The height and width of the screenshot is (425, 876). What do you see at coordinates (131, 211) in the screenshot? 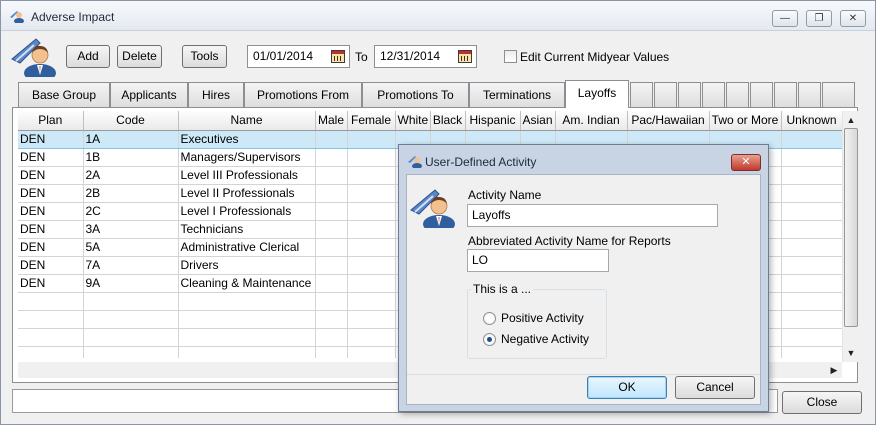
I see `table-cell: 2C` at bounding box center [131, 211].